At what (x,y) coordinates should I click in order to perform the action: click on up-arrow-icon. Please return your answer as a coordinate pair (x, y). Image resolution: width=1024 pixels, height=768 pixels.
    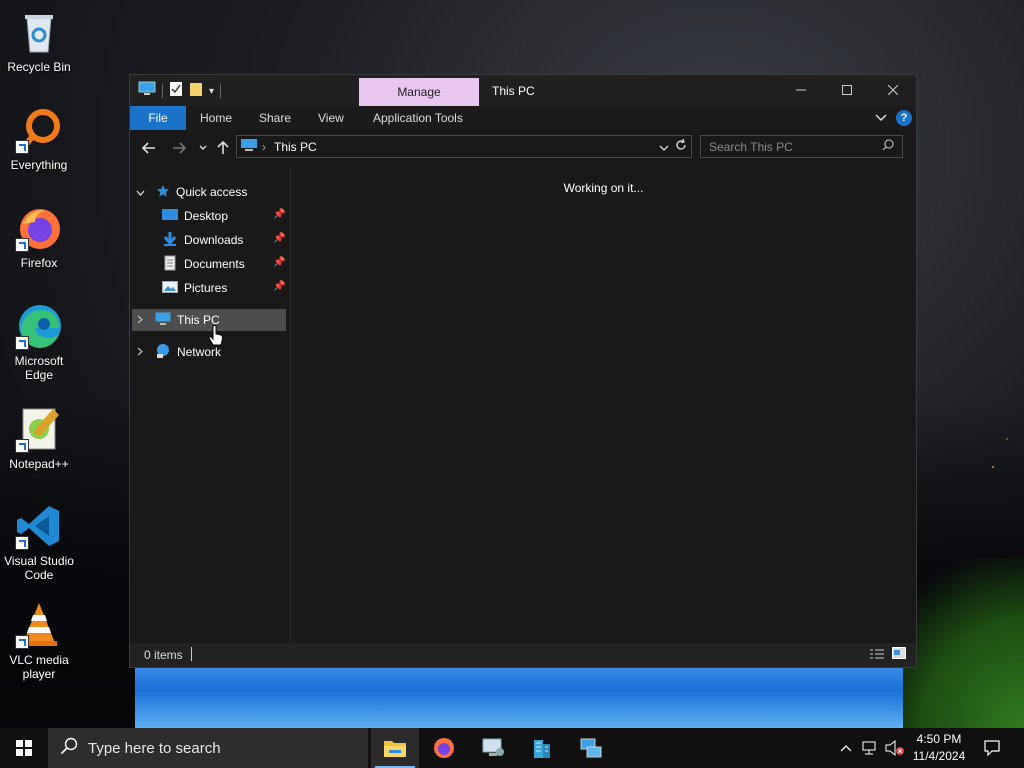
    Looking at the image, I should click on (223, 147).